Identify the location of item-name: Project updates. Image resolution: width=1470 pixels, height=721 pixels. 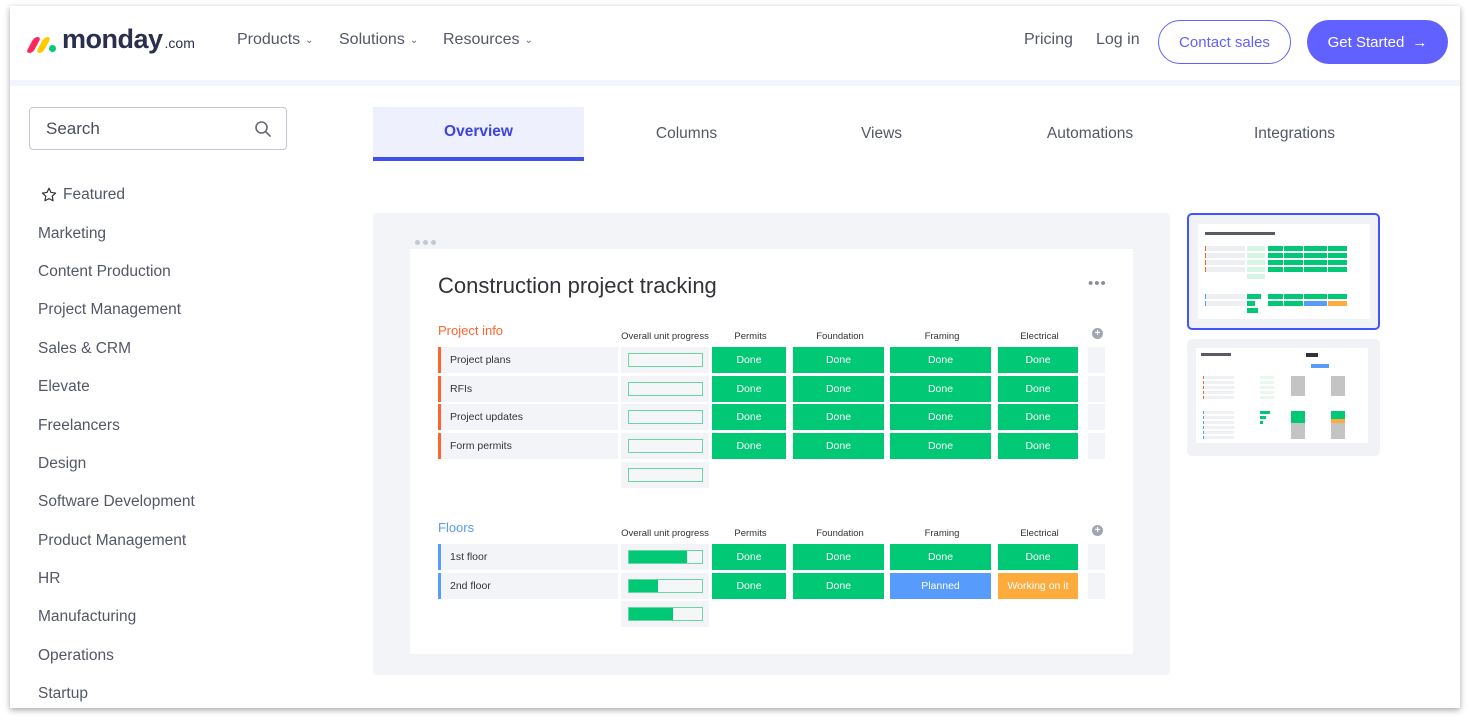
(528, 417).